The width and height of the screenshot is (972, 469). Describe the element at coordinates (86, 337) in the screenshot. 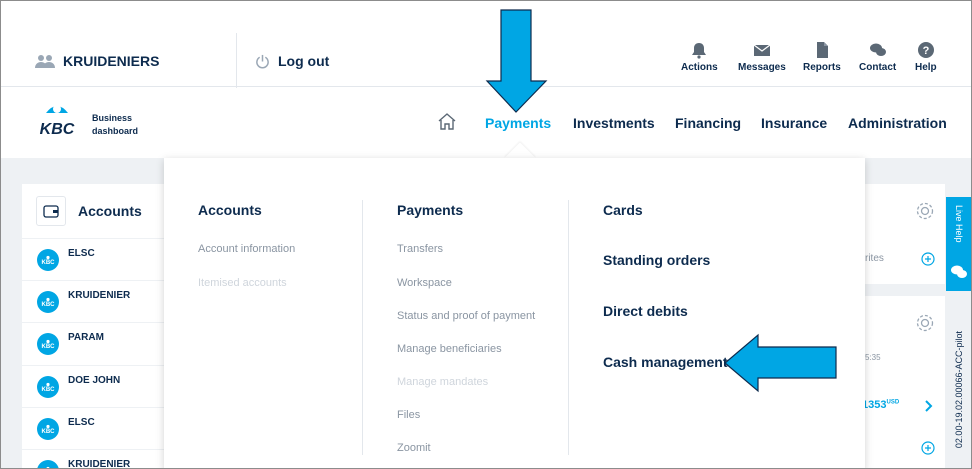

I see `account-name: PARAM` at that location.